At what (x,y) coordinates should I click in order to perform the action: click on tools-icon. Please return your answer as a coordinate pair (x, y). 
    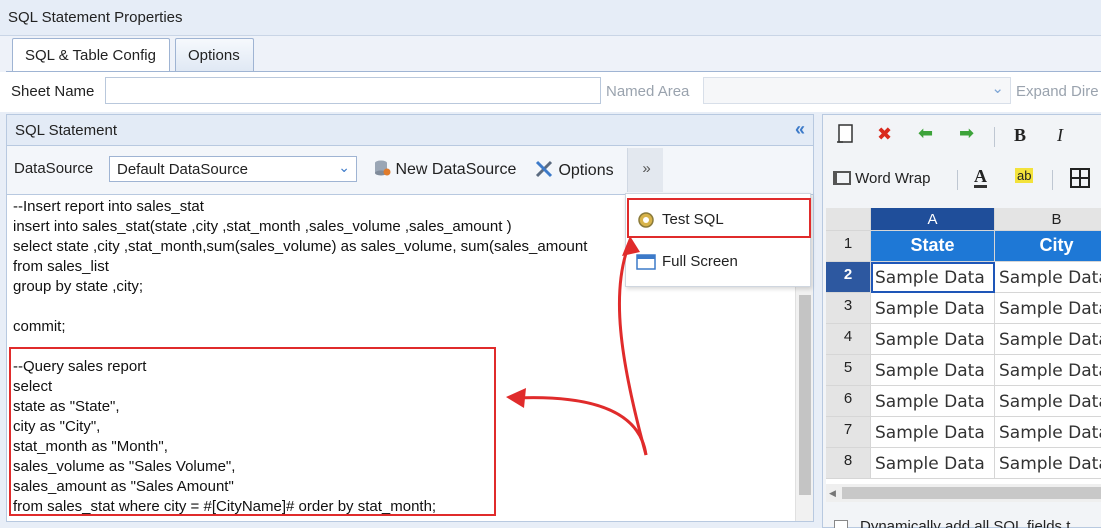
    Looking at the image, I should click on (544, 169).